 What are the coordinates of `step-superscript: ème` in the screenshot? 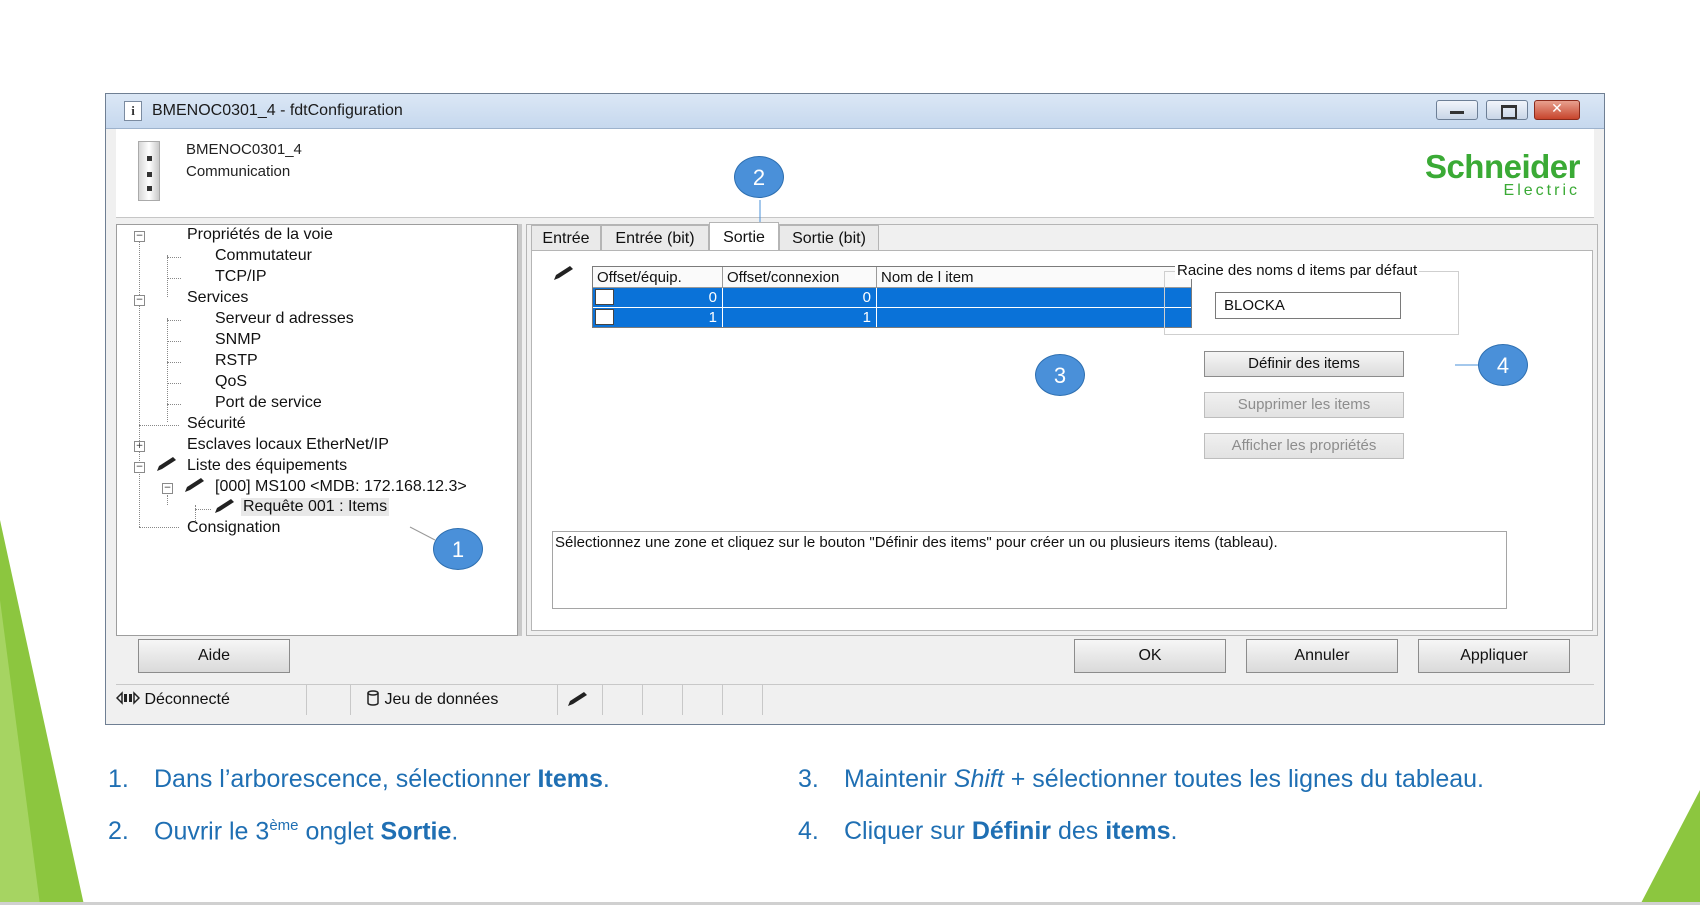 It's located at (284, 825).